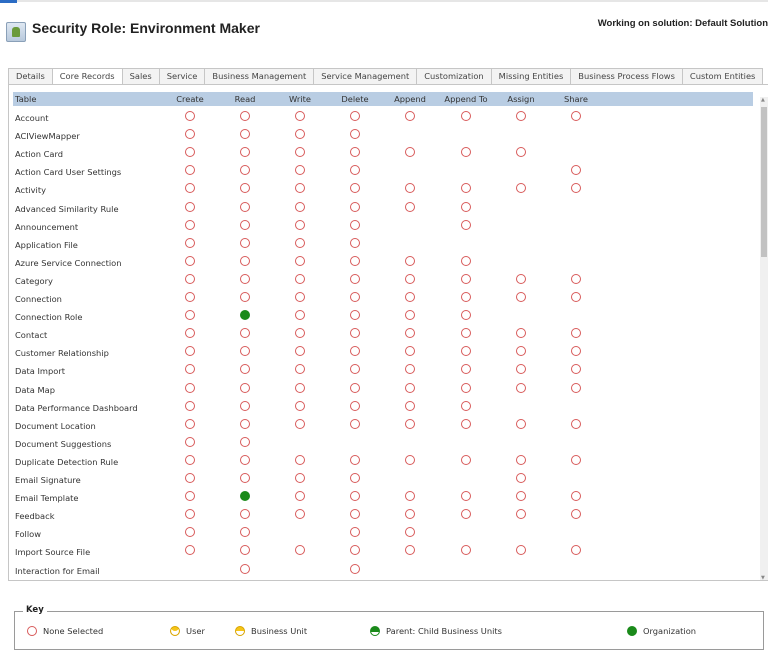  I want to click on tab-core-records: Core Records, so click(87, 76).